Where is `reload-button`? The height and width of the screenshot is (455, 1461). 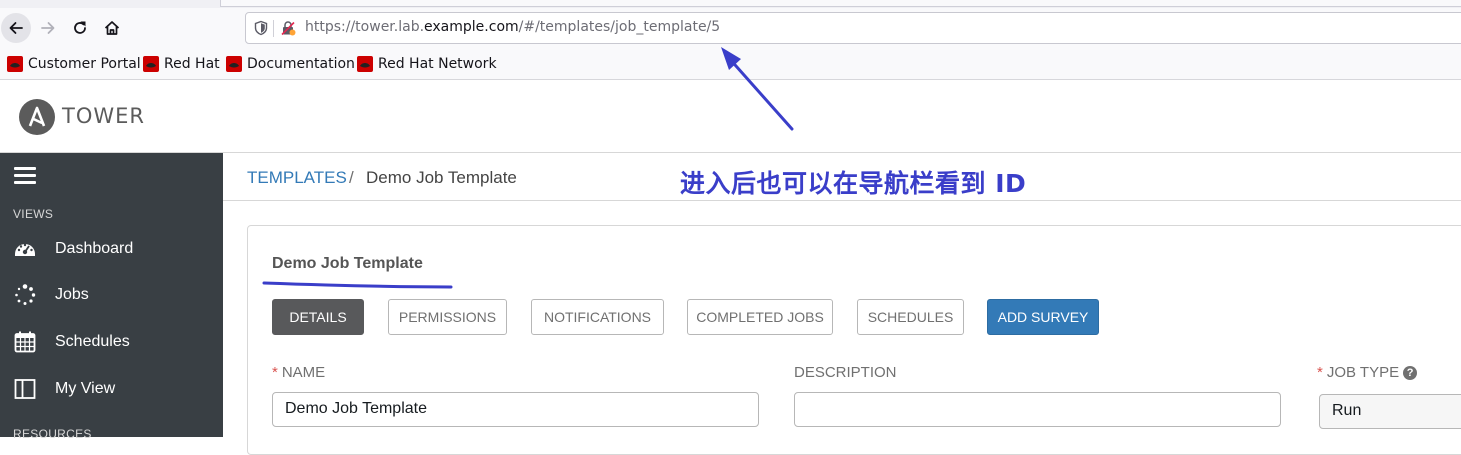
reload-button is located at coordinates (80, 28).